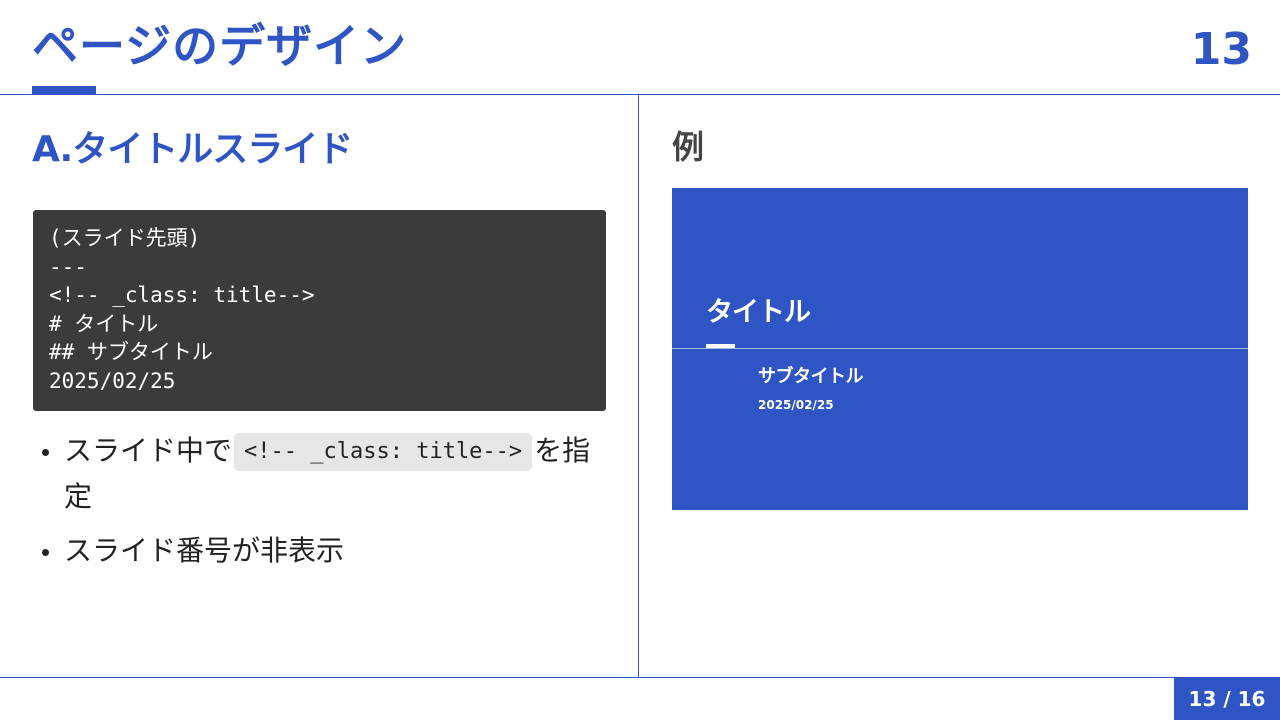 Image resolution: width=1280 pixels, height=720 pixels. I want to click on page-indicator: 13 / 16, so click(1227, 699).